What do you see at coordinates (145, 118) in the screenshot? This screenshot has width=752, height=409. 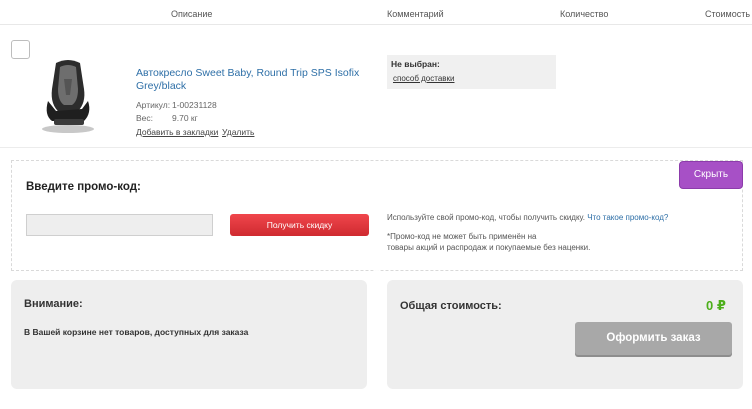 I see `weight-label: Вес:` at bounding box center [145, 118].